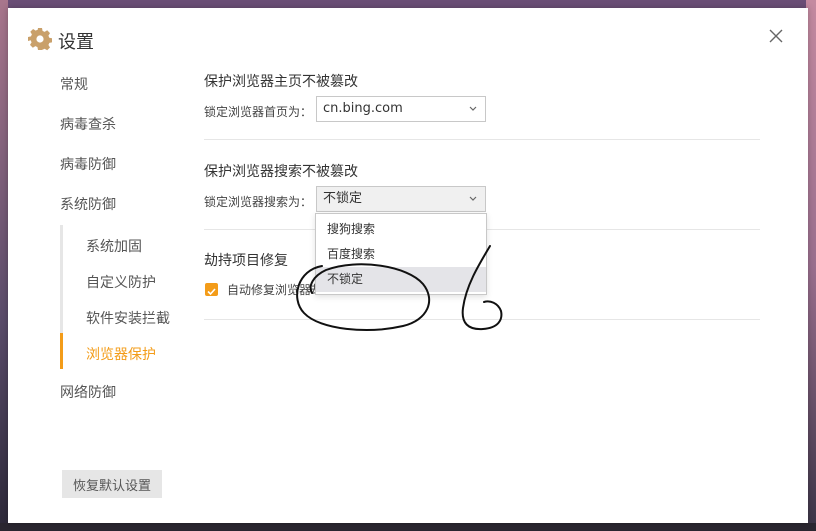  What do you see at coordinates (121, 354) in the screenshot?
I see `sidebar-subitem-browser-protection: 浏览器保护` at bounding box center [121, 354].